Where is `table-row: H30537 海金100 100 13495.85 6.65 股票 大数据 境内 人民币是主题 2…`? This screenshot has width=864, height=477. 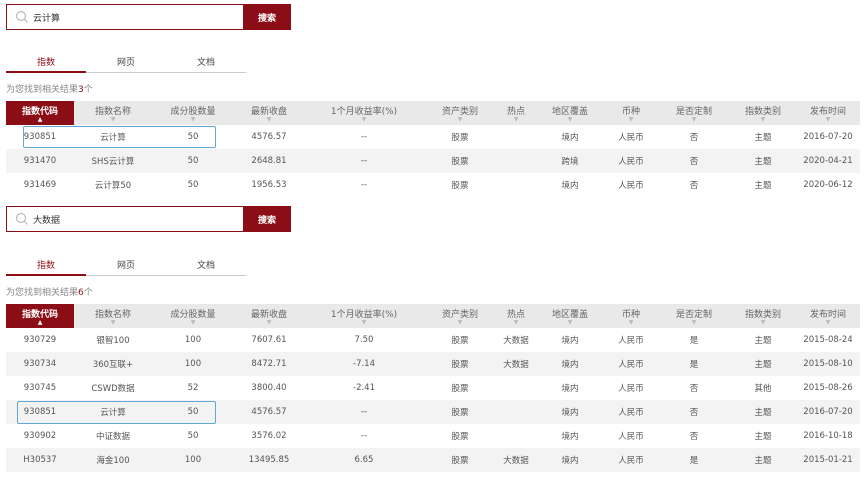 table-row: H30537 海金100 100 13495.85 6.65 股票 大数据 境内 人民币是主题 2… is located at coordinates (433, 460).